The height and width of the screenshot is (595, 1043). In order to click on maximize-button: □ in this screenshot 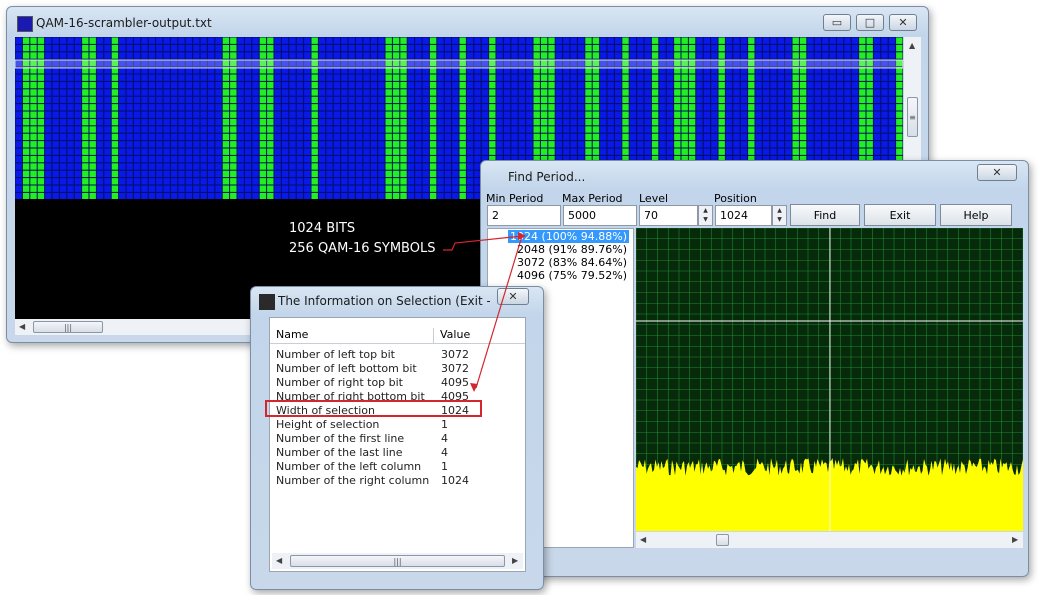, I will do `click(870, 22)`.